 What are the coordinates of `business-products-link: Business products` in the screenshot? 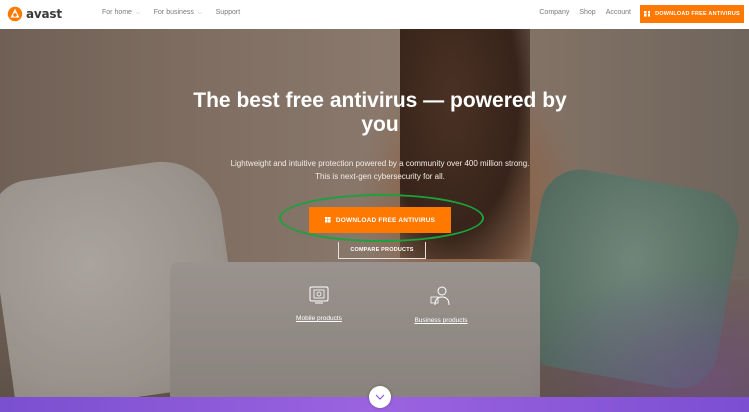 It's located at (441, 304).